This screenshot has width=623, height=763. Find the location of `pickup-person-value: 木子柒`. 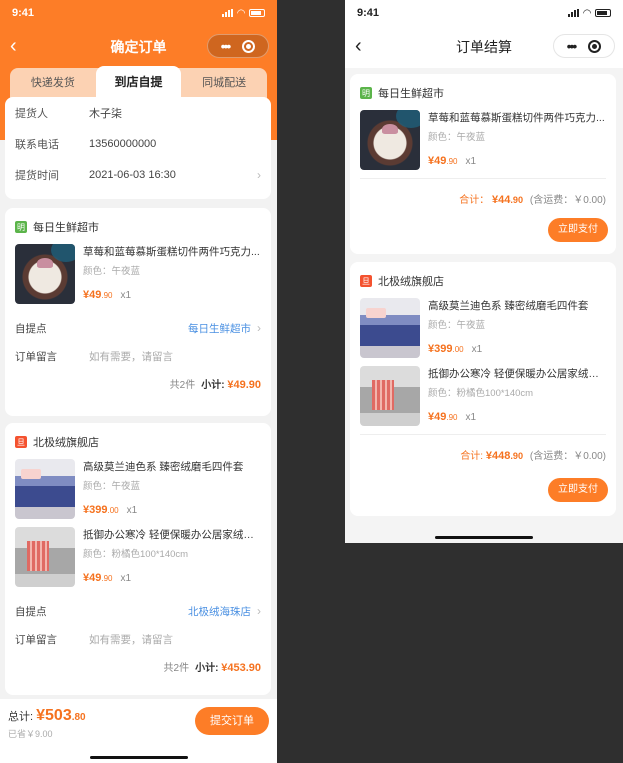

pickup-person-value: 木子柒 is located at coordinates (105, 113).